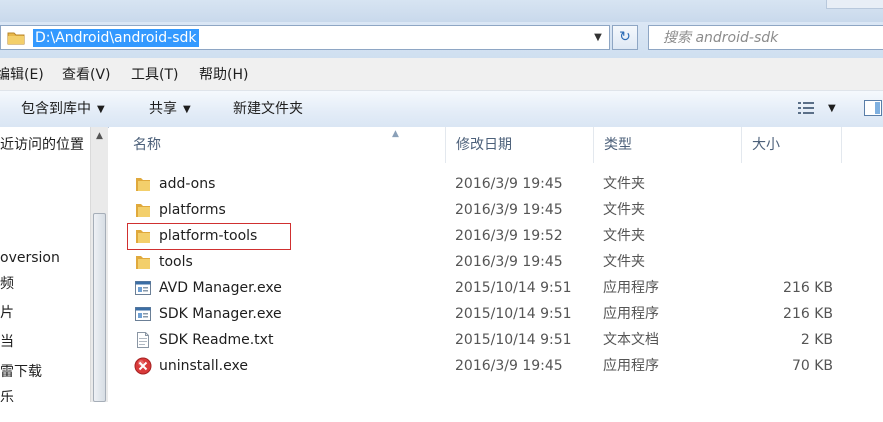  What do you see at coordinates (86, 75) in the screenshot?
I see `menu-view: 查看(V)` at bounding box center [86, 75].